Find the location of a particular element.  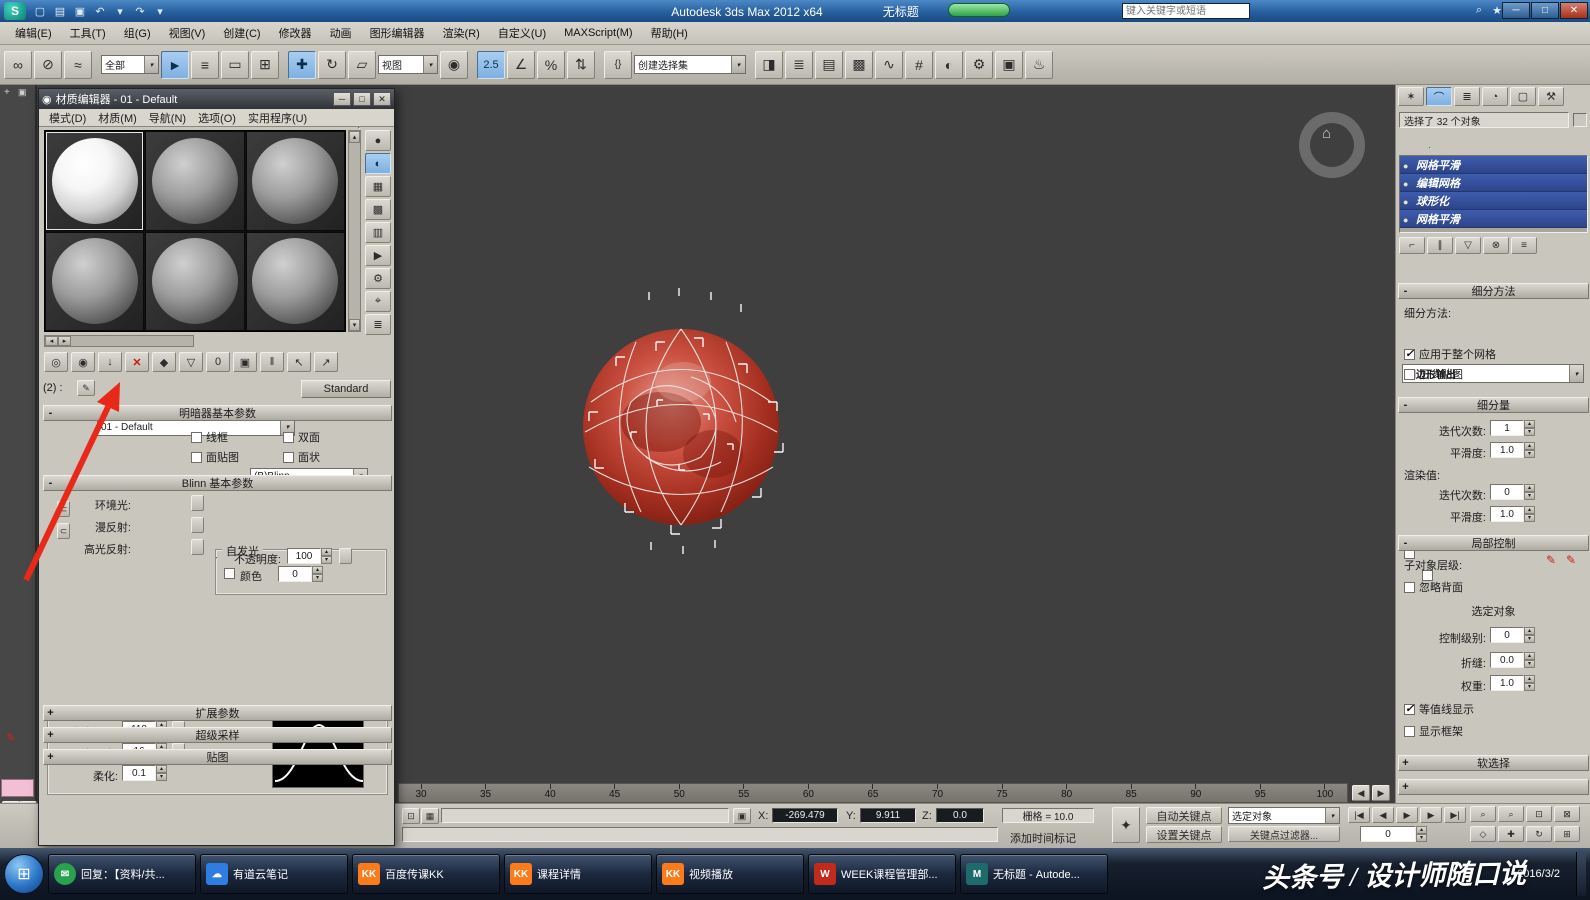

rollout-soft-selection: 软选择 is located at coordinates (1493, 763).